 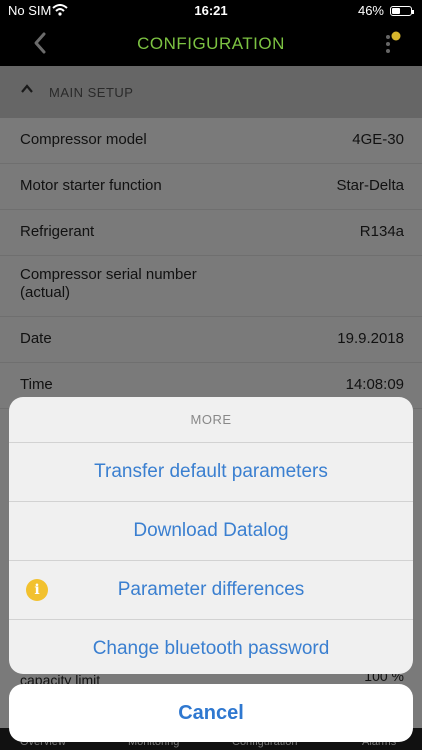 What do you see at coordinates (57, 231) in the screenshot?
I see `row-label: Refrigerant` at bounding box center [57, 231].